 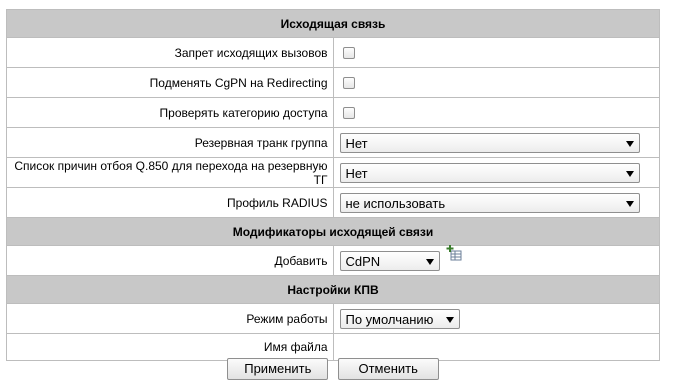 I want to click on add-modifier-label: Добавить, so click(x=170, y=260).